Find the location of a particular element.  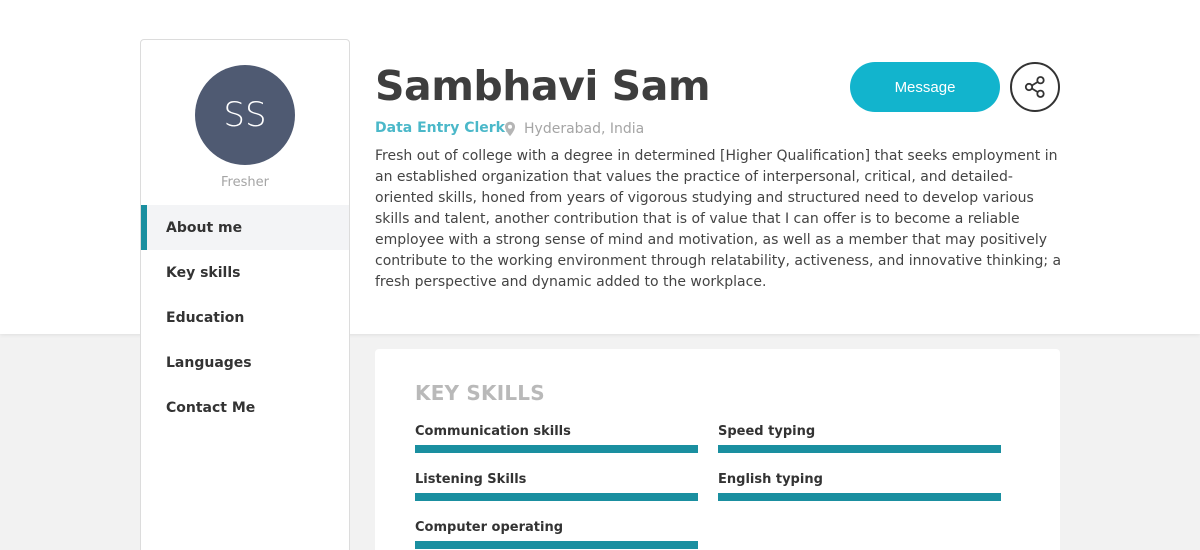

sidebar-item-languages: Languages is located at coordinates (245, 362).